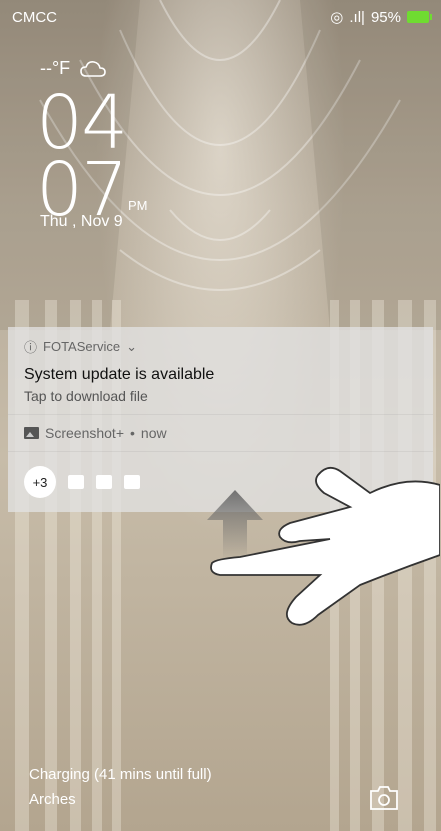 The width and height of the screenshot is (441, 831). I want to click on weather: --°F, so click(73, 68).